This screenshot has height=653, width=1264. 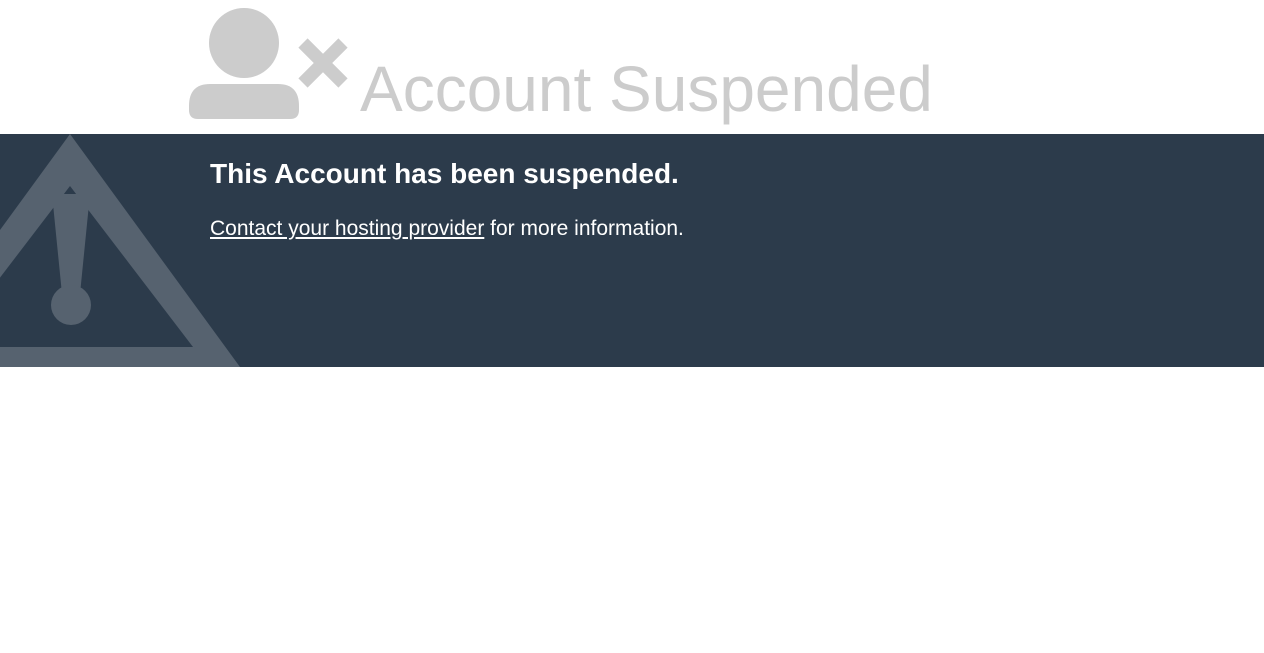 What do you see at coordinates (268, 63) in the screenshot?
I see `user-suspended-icon` at bounding box center [268, 63].